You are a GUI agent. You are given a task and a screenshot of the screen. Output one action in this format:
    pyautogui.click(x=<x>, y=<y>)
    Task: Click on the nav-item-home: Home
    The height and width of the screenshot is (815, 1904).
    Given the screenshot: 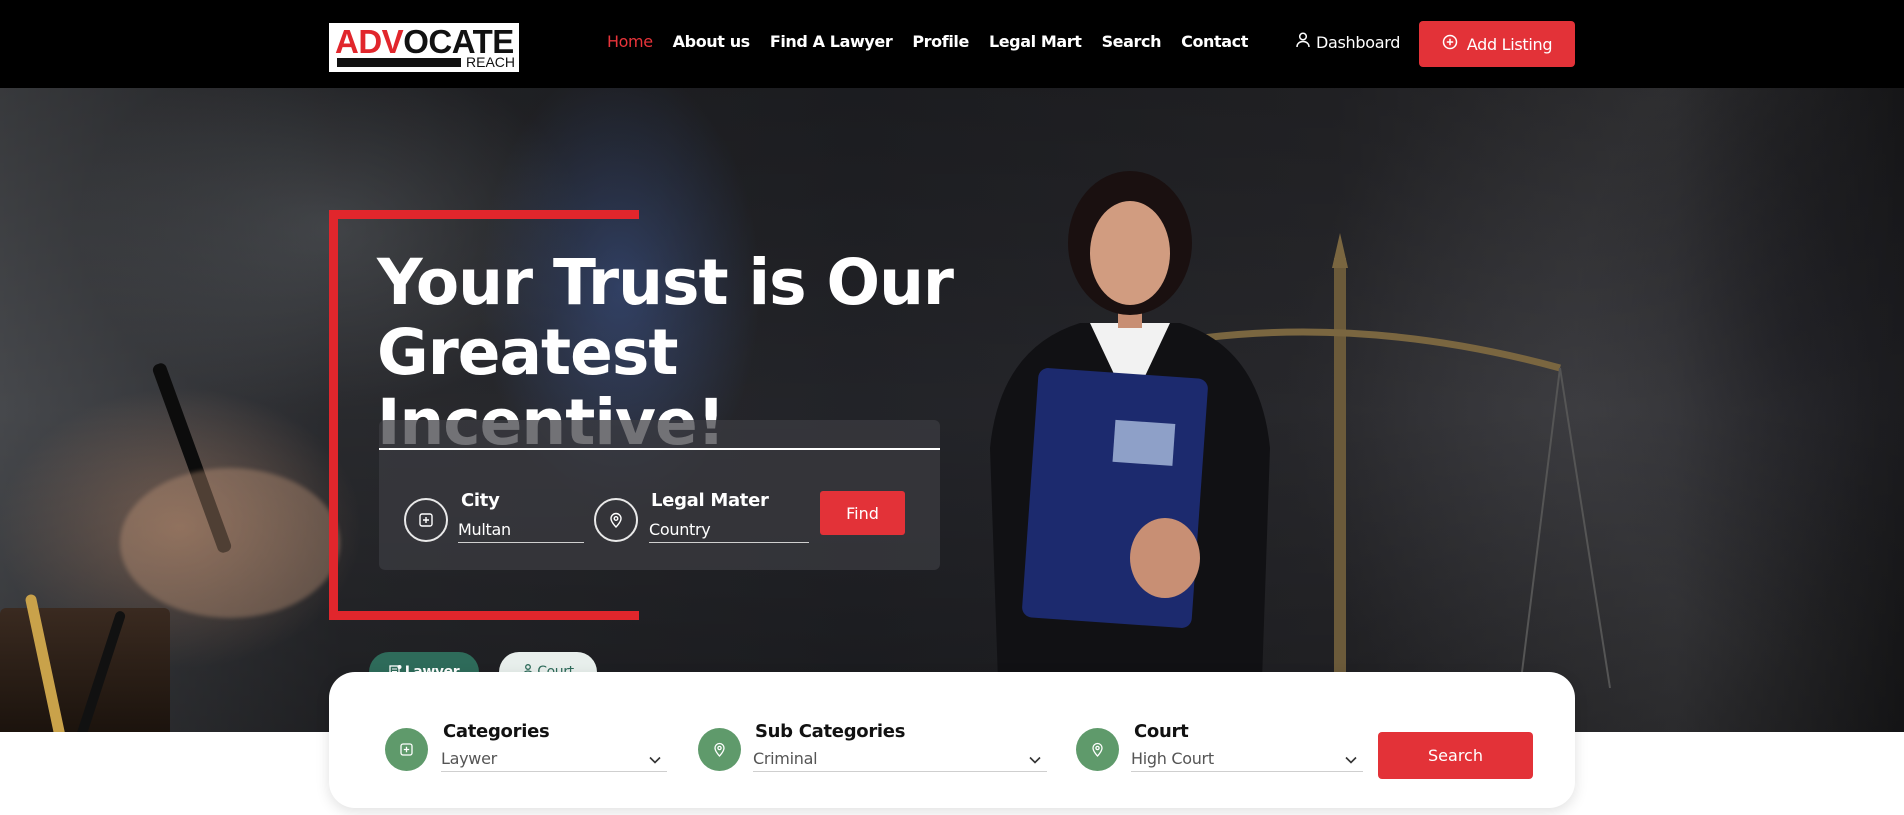 What is the action you would take?
    pyautogui.click(x=630, y=41)
    